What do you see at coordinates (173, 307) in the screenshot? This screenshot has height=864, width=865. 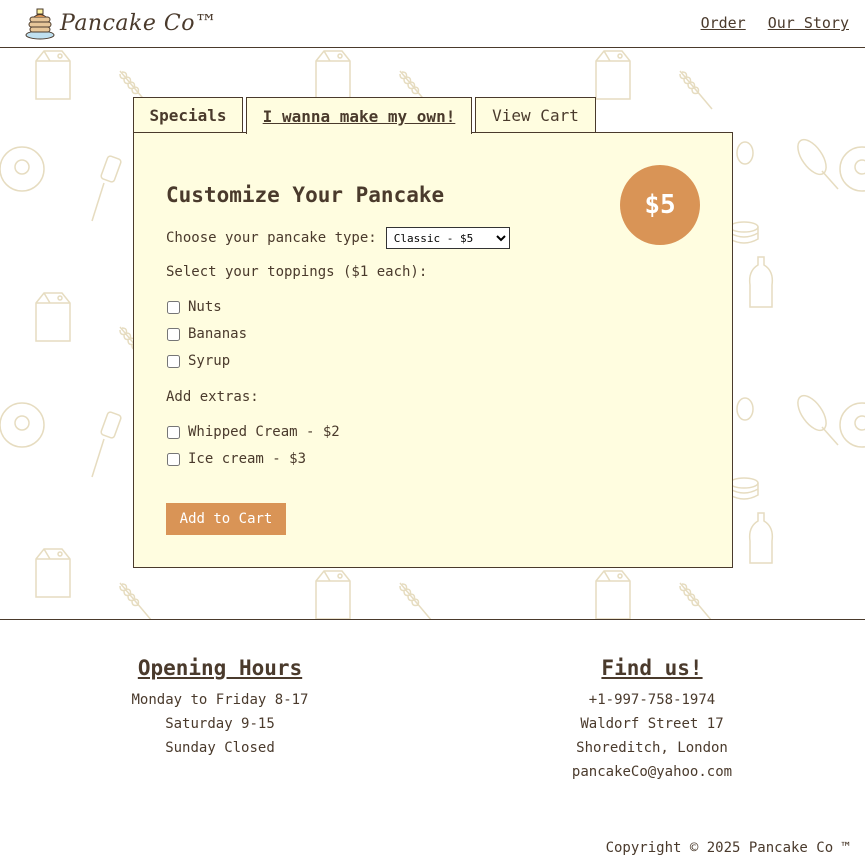 I see `topping-nuts-checkbox` at bounding box center [173, 307].